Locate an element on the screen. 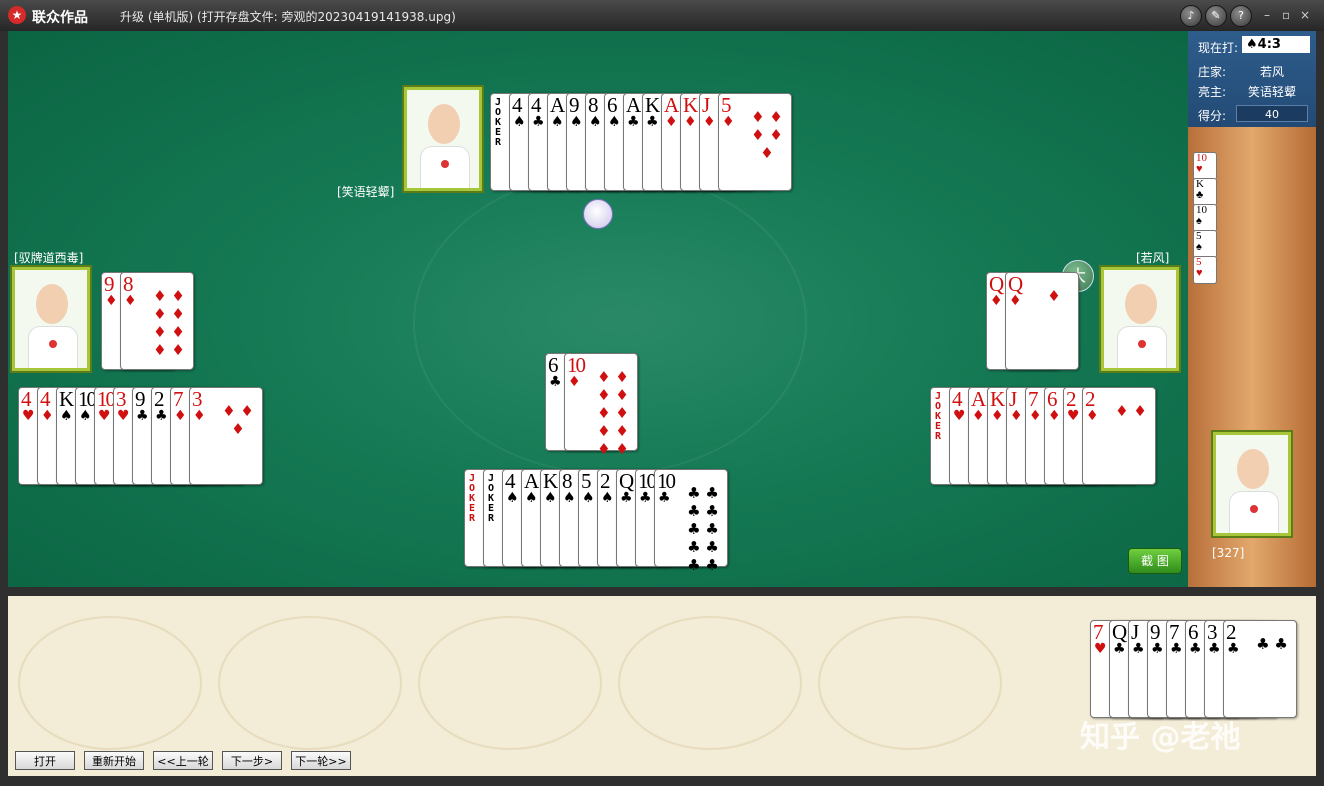 Image resolution: width=1324 pixels, height=786 pixels. status-panel: 现在打: ♠4:3 庄家: 若风 亮主: 笑语轻颦 得分: 40 is located at coordinates (1252, 79).